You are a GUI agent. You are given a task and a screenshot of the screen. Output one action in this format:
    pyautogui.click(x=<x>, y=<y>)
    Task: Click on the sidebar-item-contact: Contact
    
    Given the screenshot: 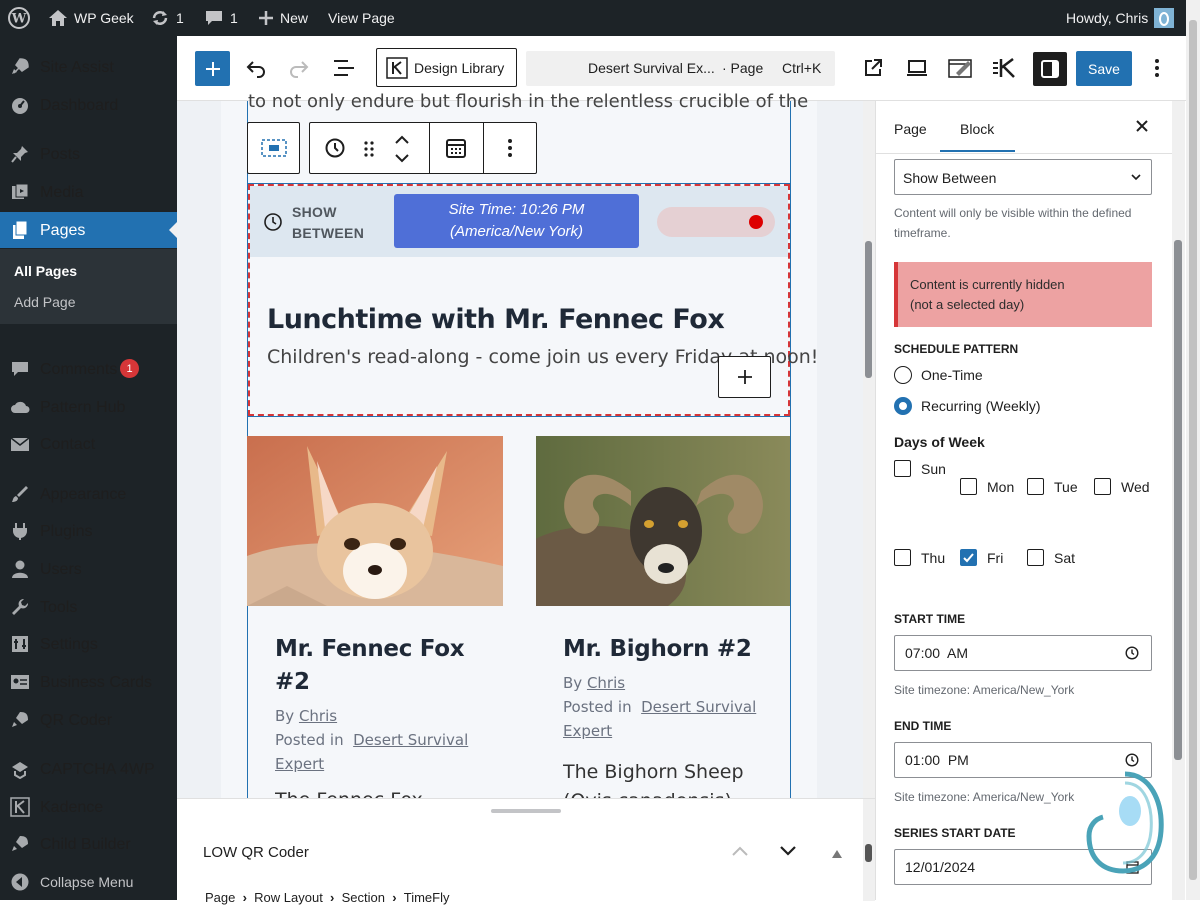 What is the action you would take?
    pyautogui.click(x=88, y=444)
    